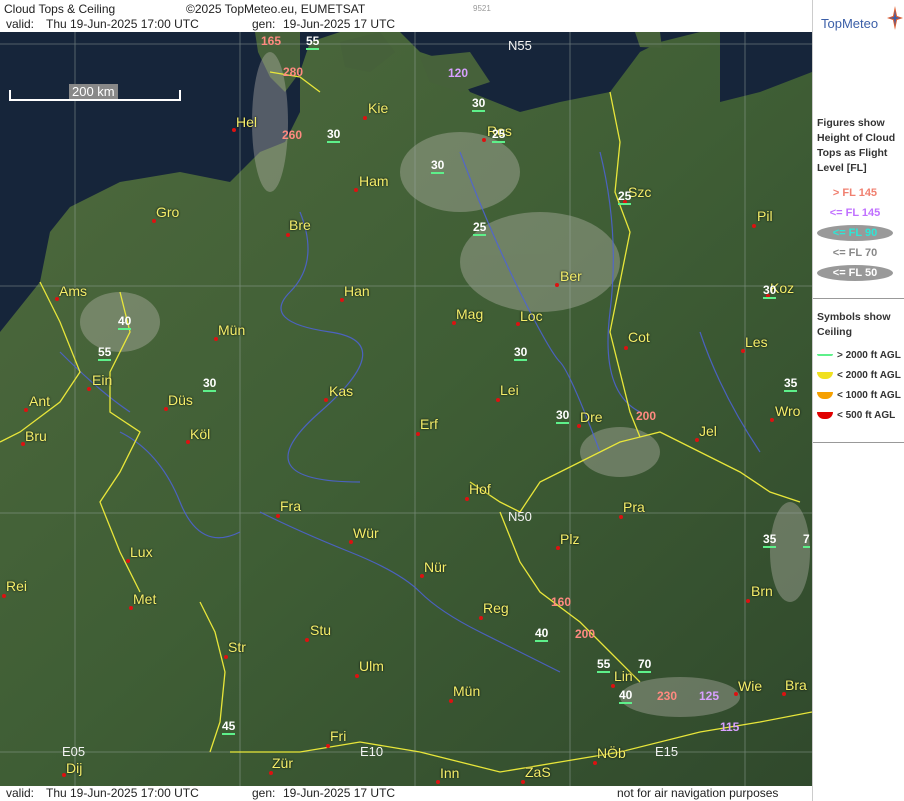 The height and width of the screenshot is (801, 904). What do you see at coordinates (825, 355) in the screenshot?
I see `ceiling-line-icon` at bounding box center [825, 355].